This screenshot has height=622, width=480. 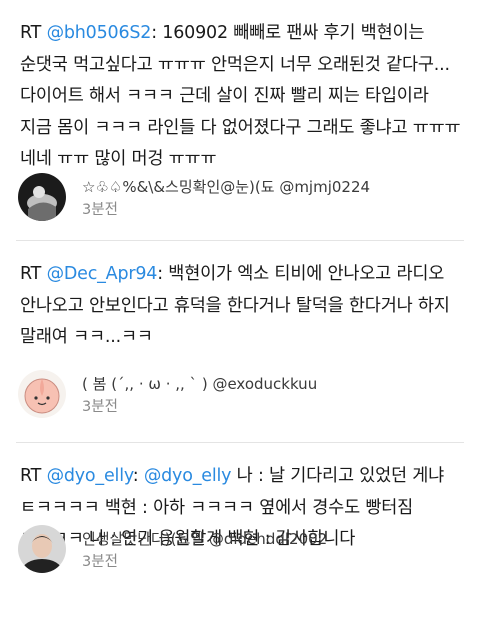 What do you see at coordinates (42, 549) in the screenshot?
I see `person-photo-avatar` at bounding box center [42, 549].